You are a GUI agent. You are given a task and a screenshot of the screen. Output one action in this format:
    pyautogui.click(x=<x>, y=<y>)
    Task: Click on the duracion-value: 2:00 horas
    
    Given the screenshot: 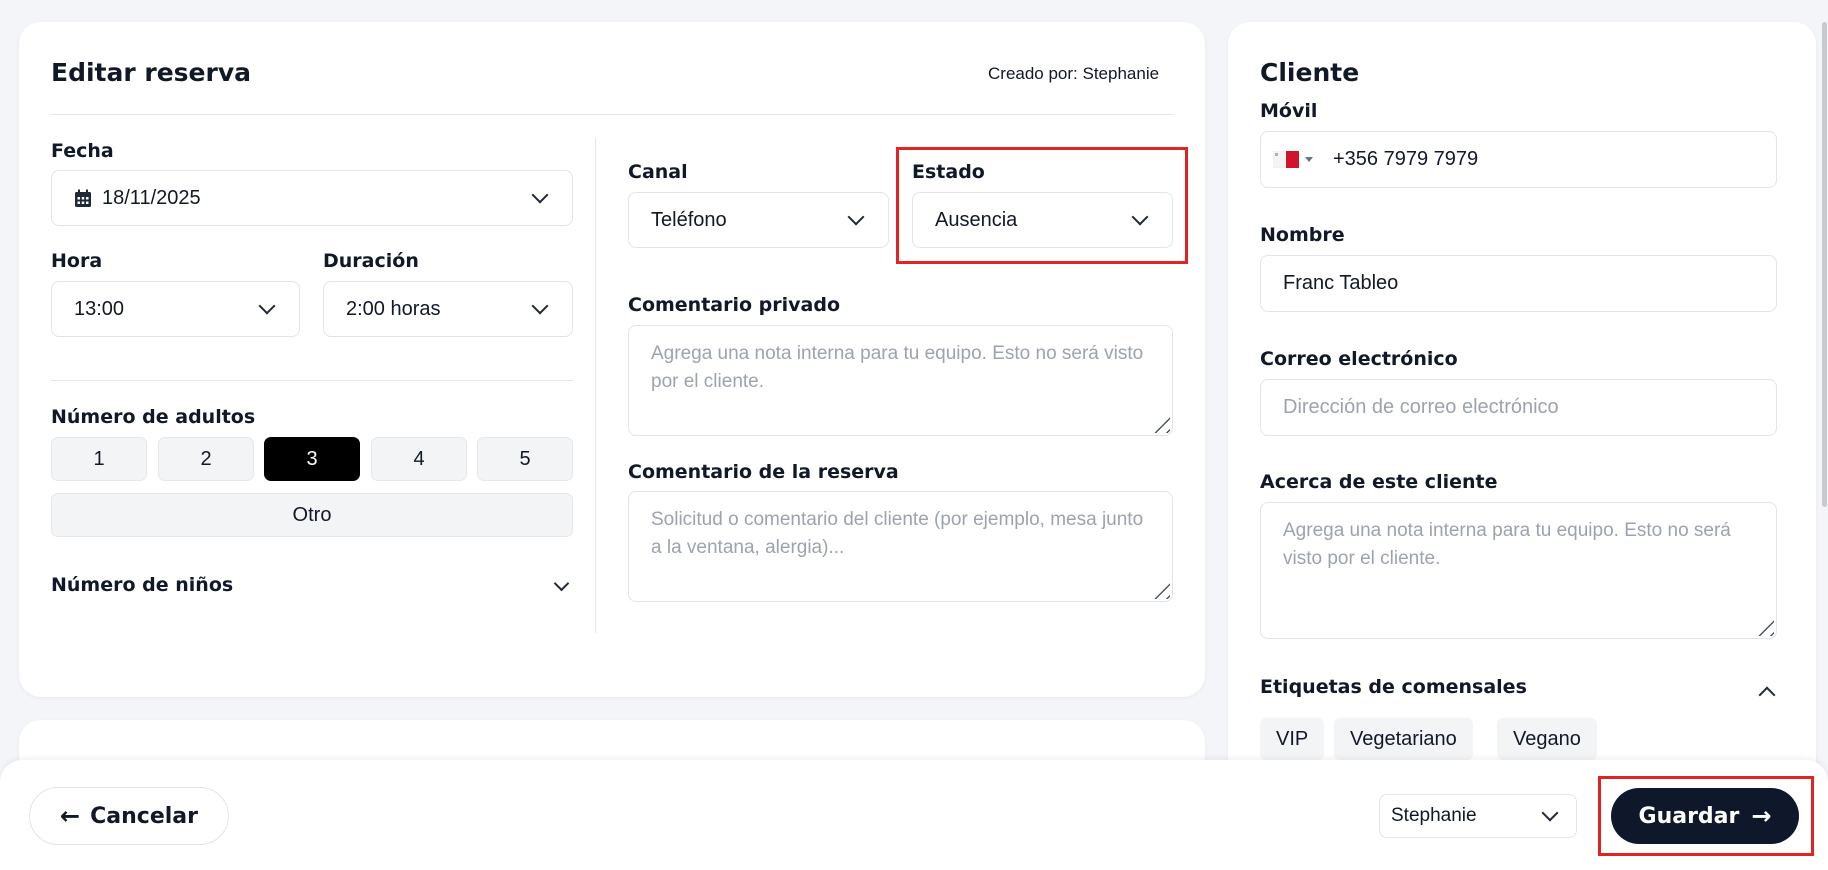 What is the action you would take?
    pyautogui.click(x=393, y=308)
    